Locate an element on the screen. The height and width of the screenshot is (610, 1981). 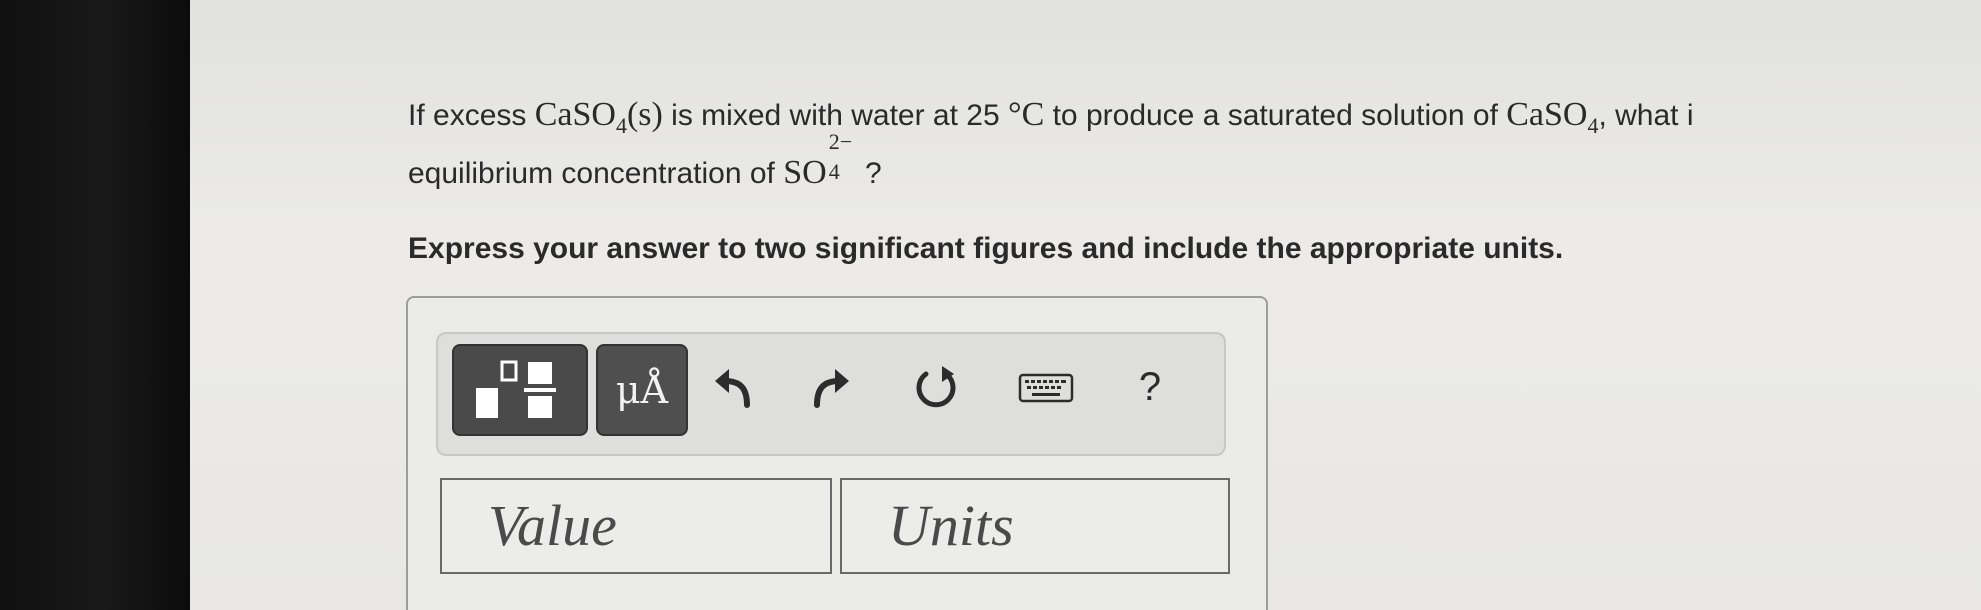
keyboard-icon is located at coordinates (1046, 388).